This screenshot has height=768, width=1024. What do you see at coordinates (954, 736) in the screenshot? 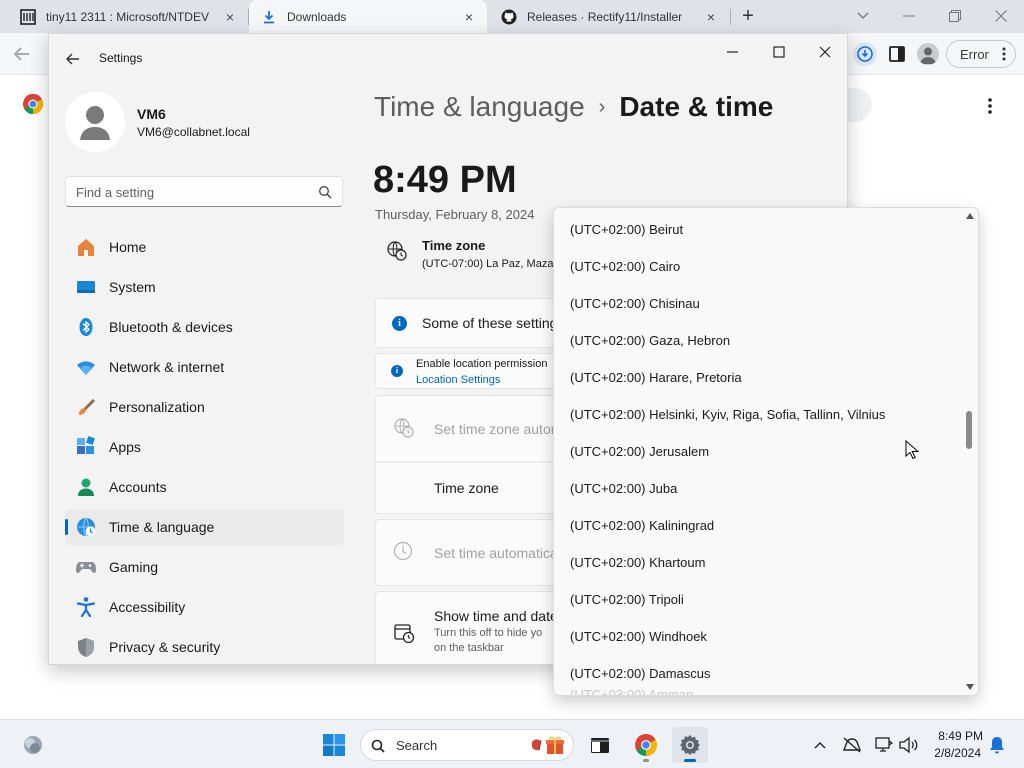
I see `taskbar-clock-time: 8:49 PM` at bounding box center [954, 736].